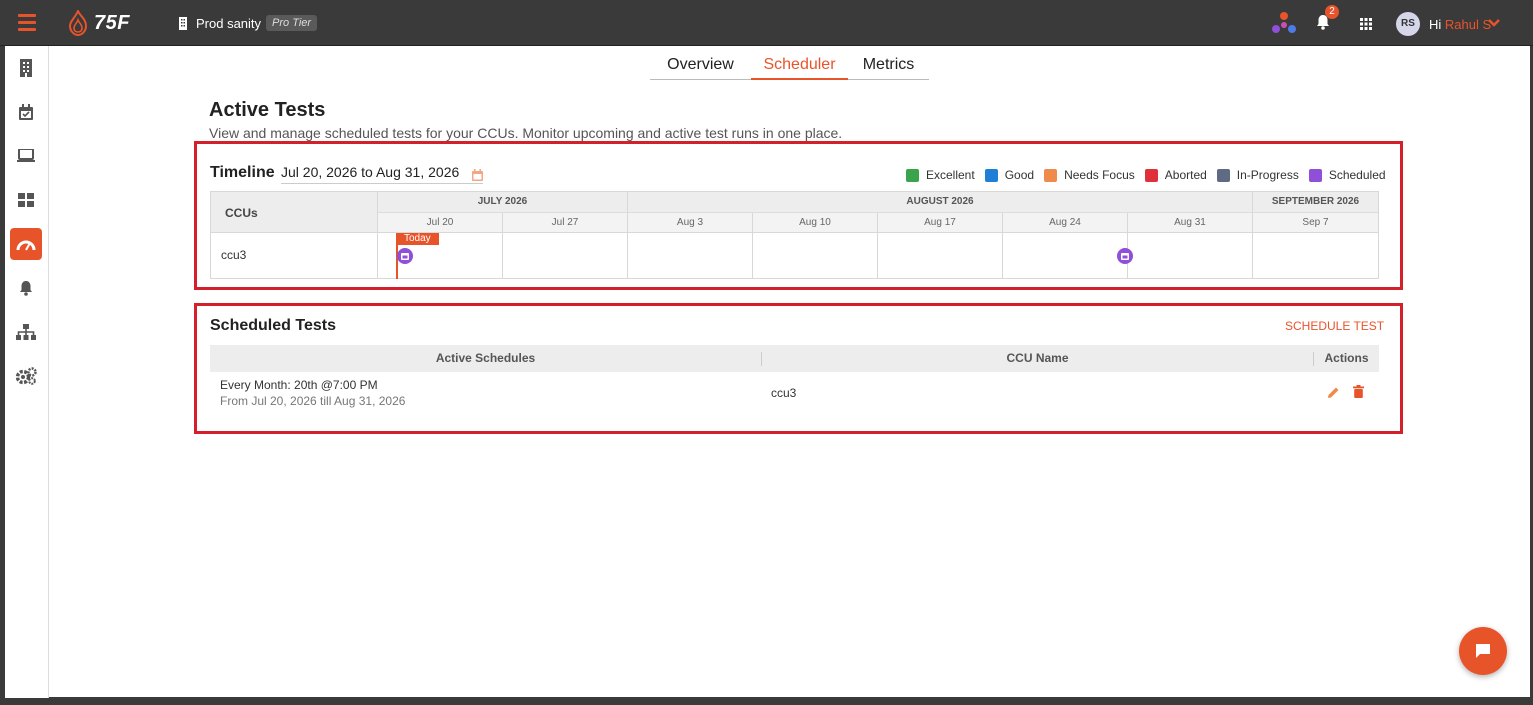  I want to click on table-header: Active Schedules CCU Name Actions, so click(794, 358).